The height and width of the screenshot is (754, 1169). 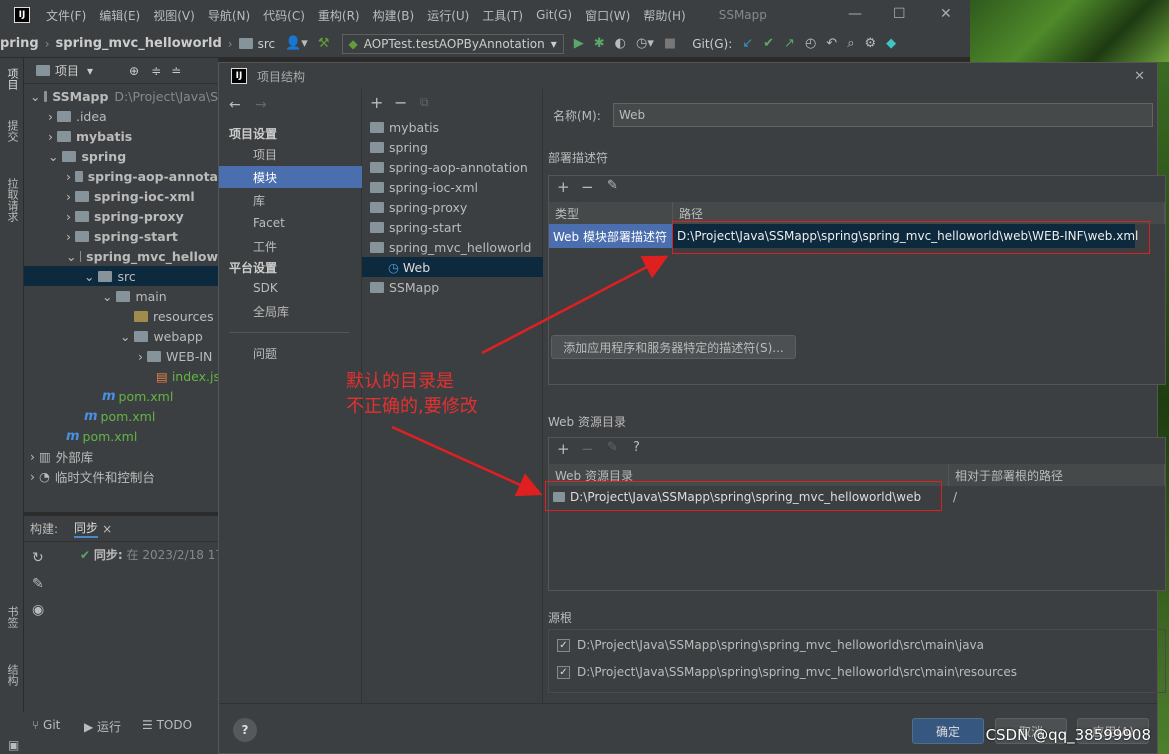 What do you see at coordinates (850, 43) in the screenshot?
I see `search-icon: ⌕` at bounding box center [850, 43].